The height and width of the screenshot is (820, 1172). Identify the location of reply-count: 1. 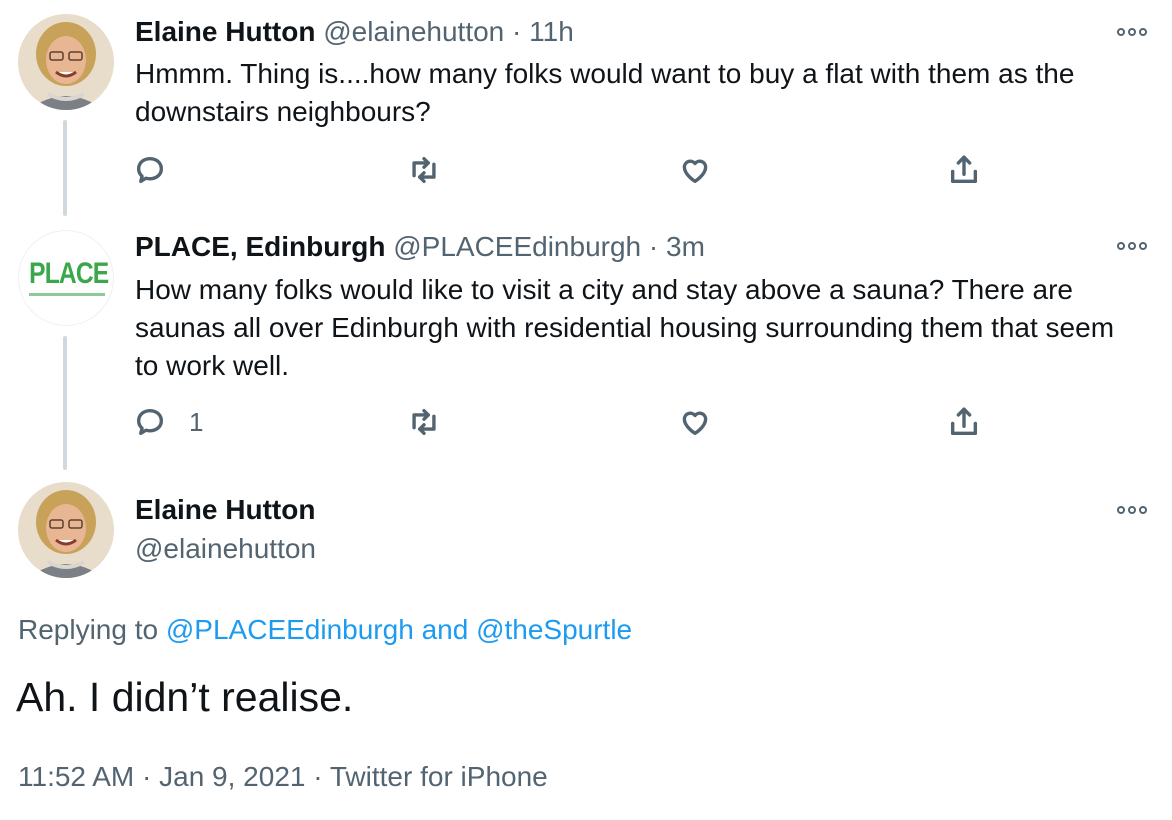
(196, 421).